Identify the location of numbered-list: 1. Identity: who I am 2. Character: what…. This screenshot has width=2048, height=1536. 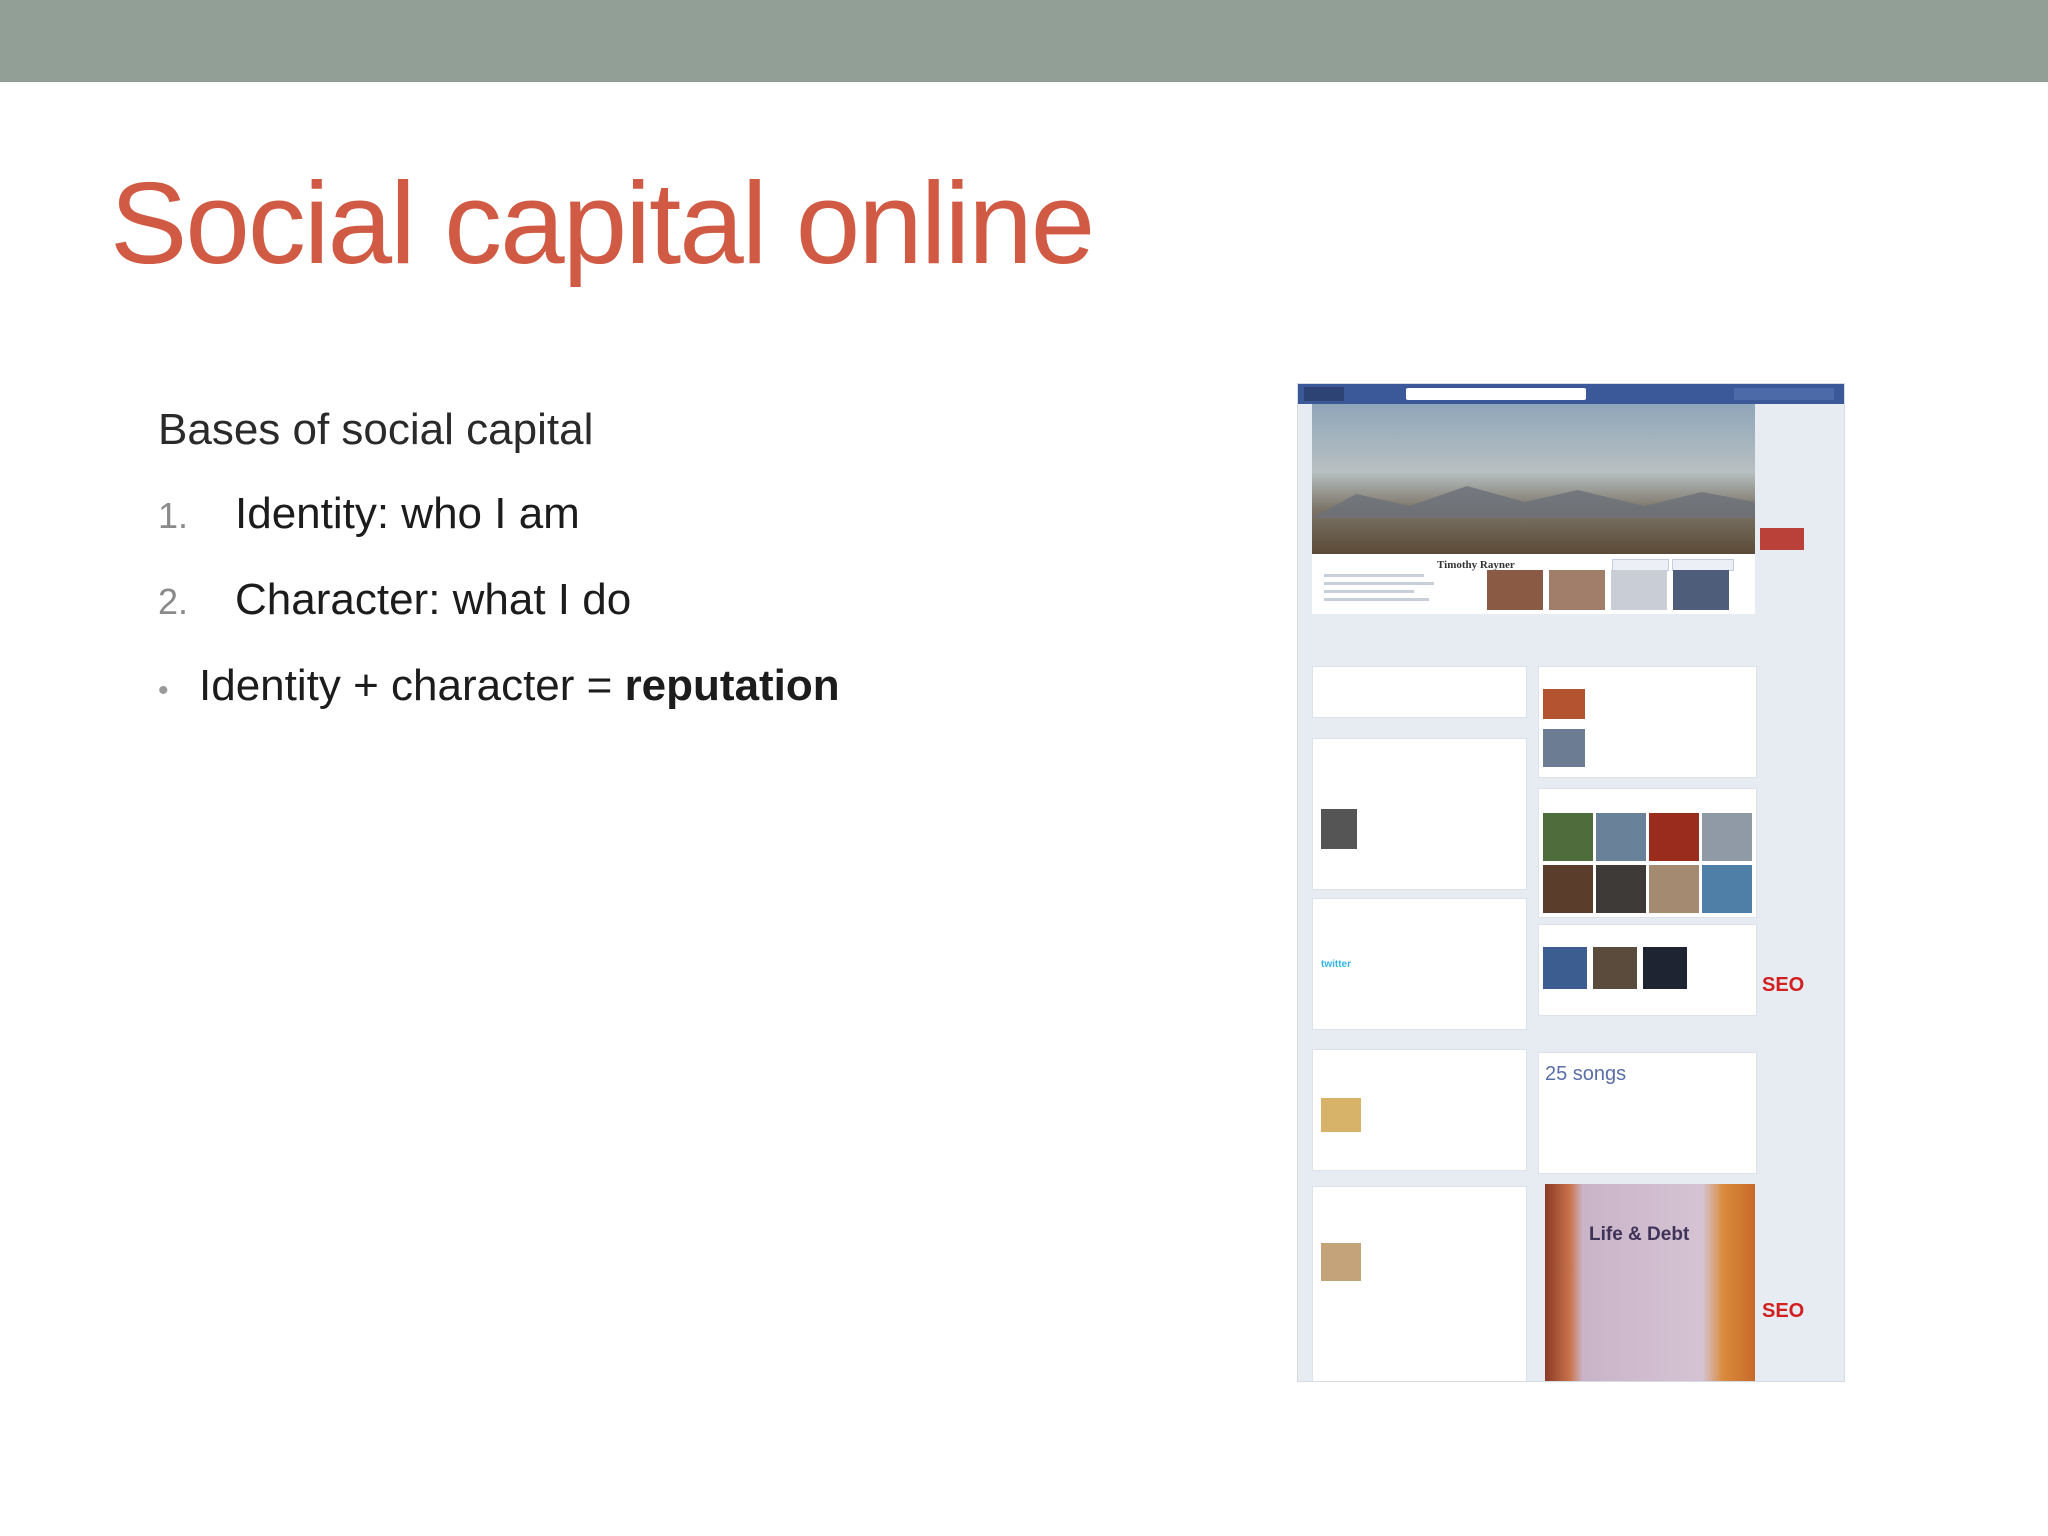
(499, 557).